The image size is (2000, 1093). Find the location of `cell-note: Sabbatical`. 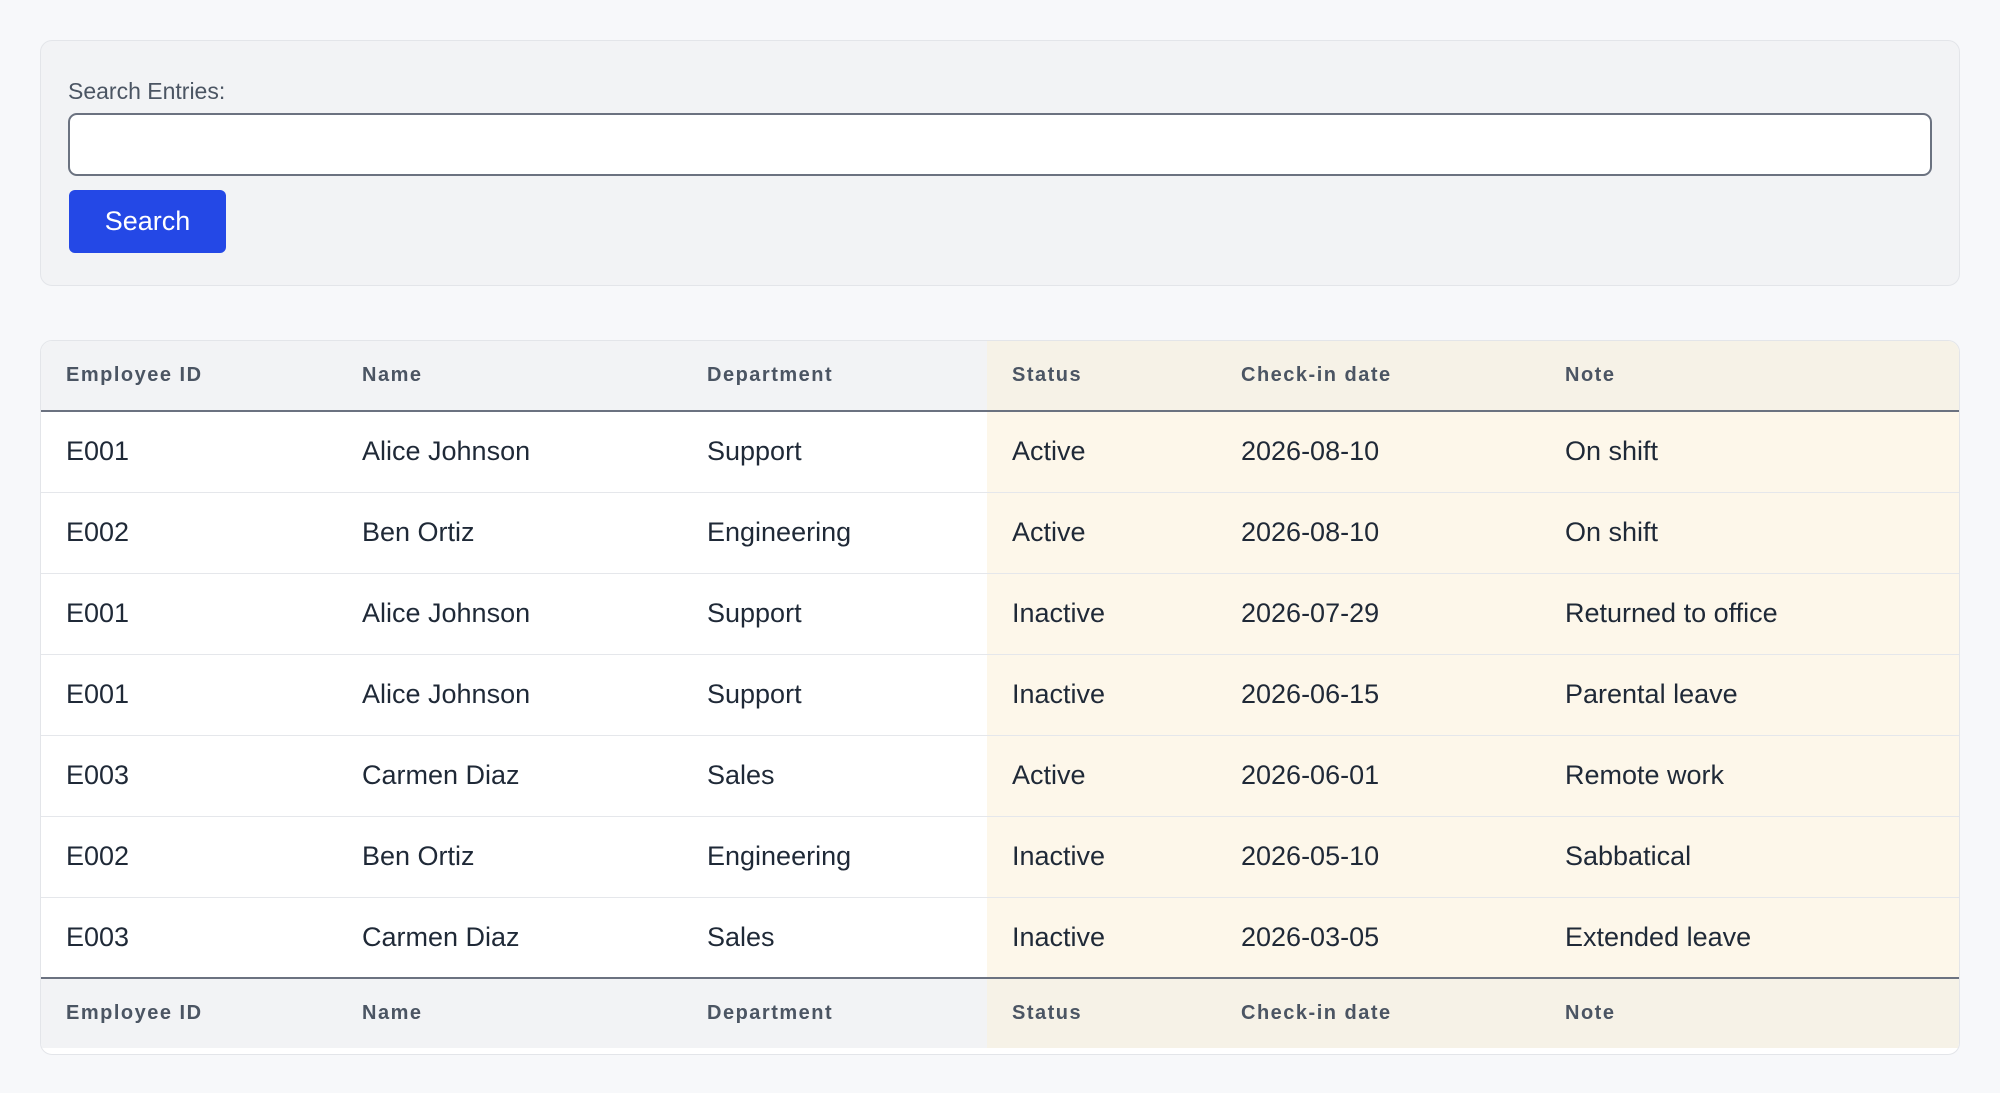

cell-note: Sabbatical is located at coordinates (1749, 857).